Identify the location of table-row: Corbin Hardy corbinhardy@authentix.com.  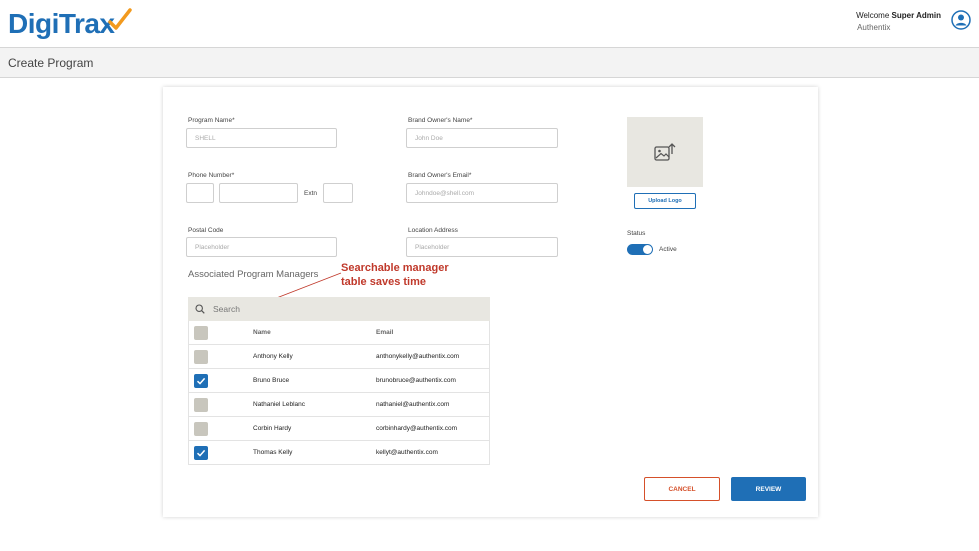
(339, 429).